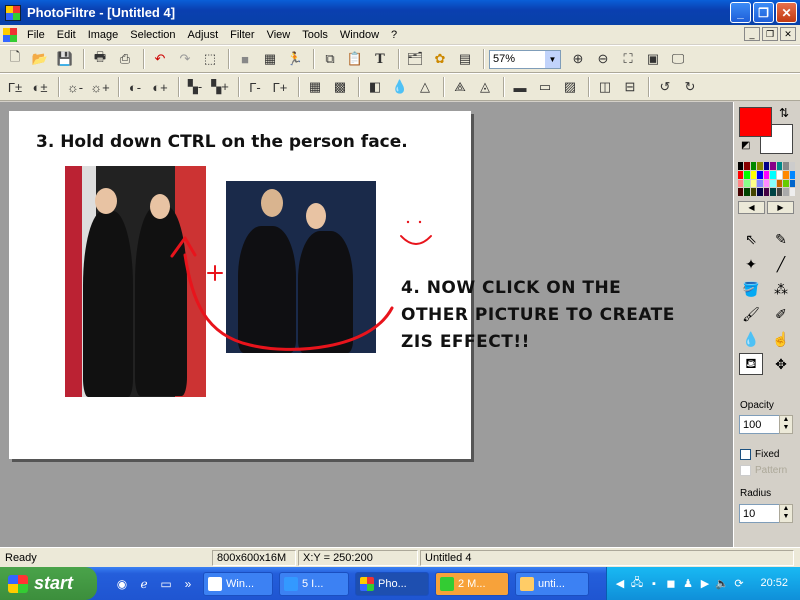 The image size is (800, 600). What do you see at coordinates (774, 583) in the screenshot?
I see `clock: 20:52` at bounding box center [774, 583].